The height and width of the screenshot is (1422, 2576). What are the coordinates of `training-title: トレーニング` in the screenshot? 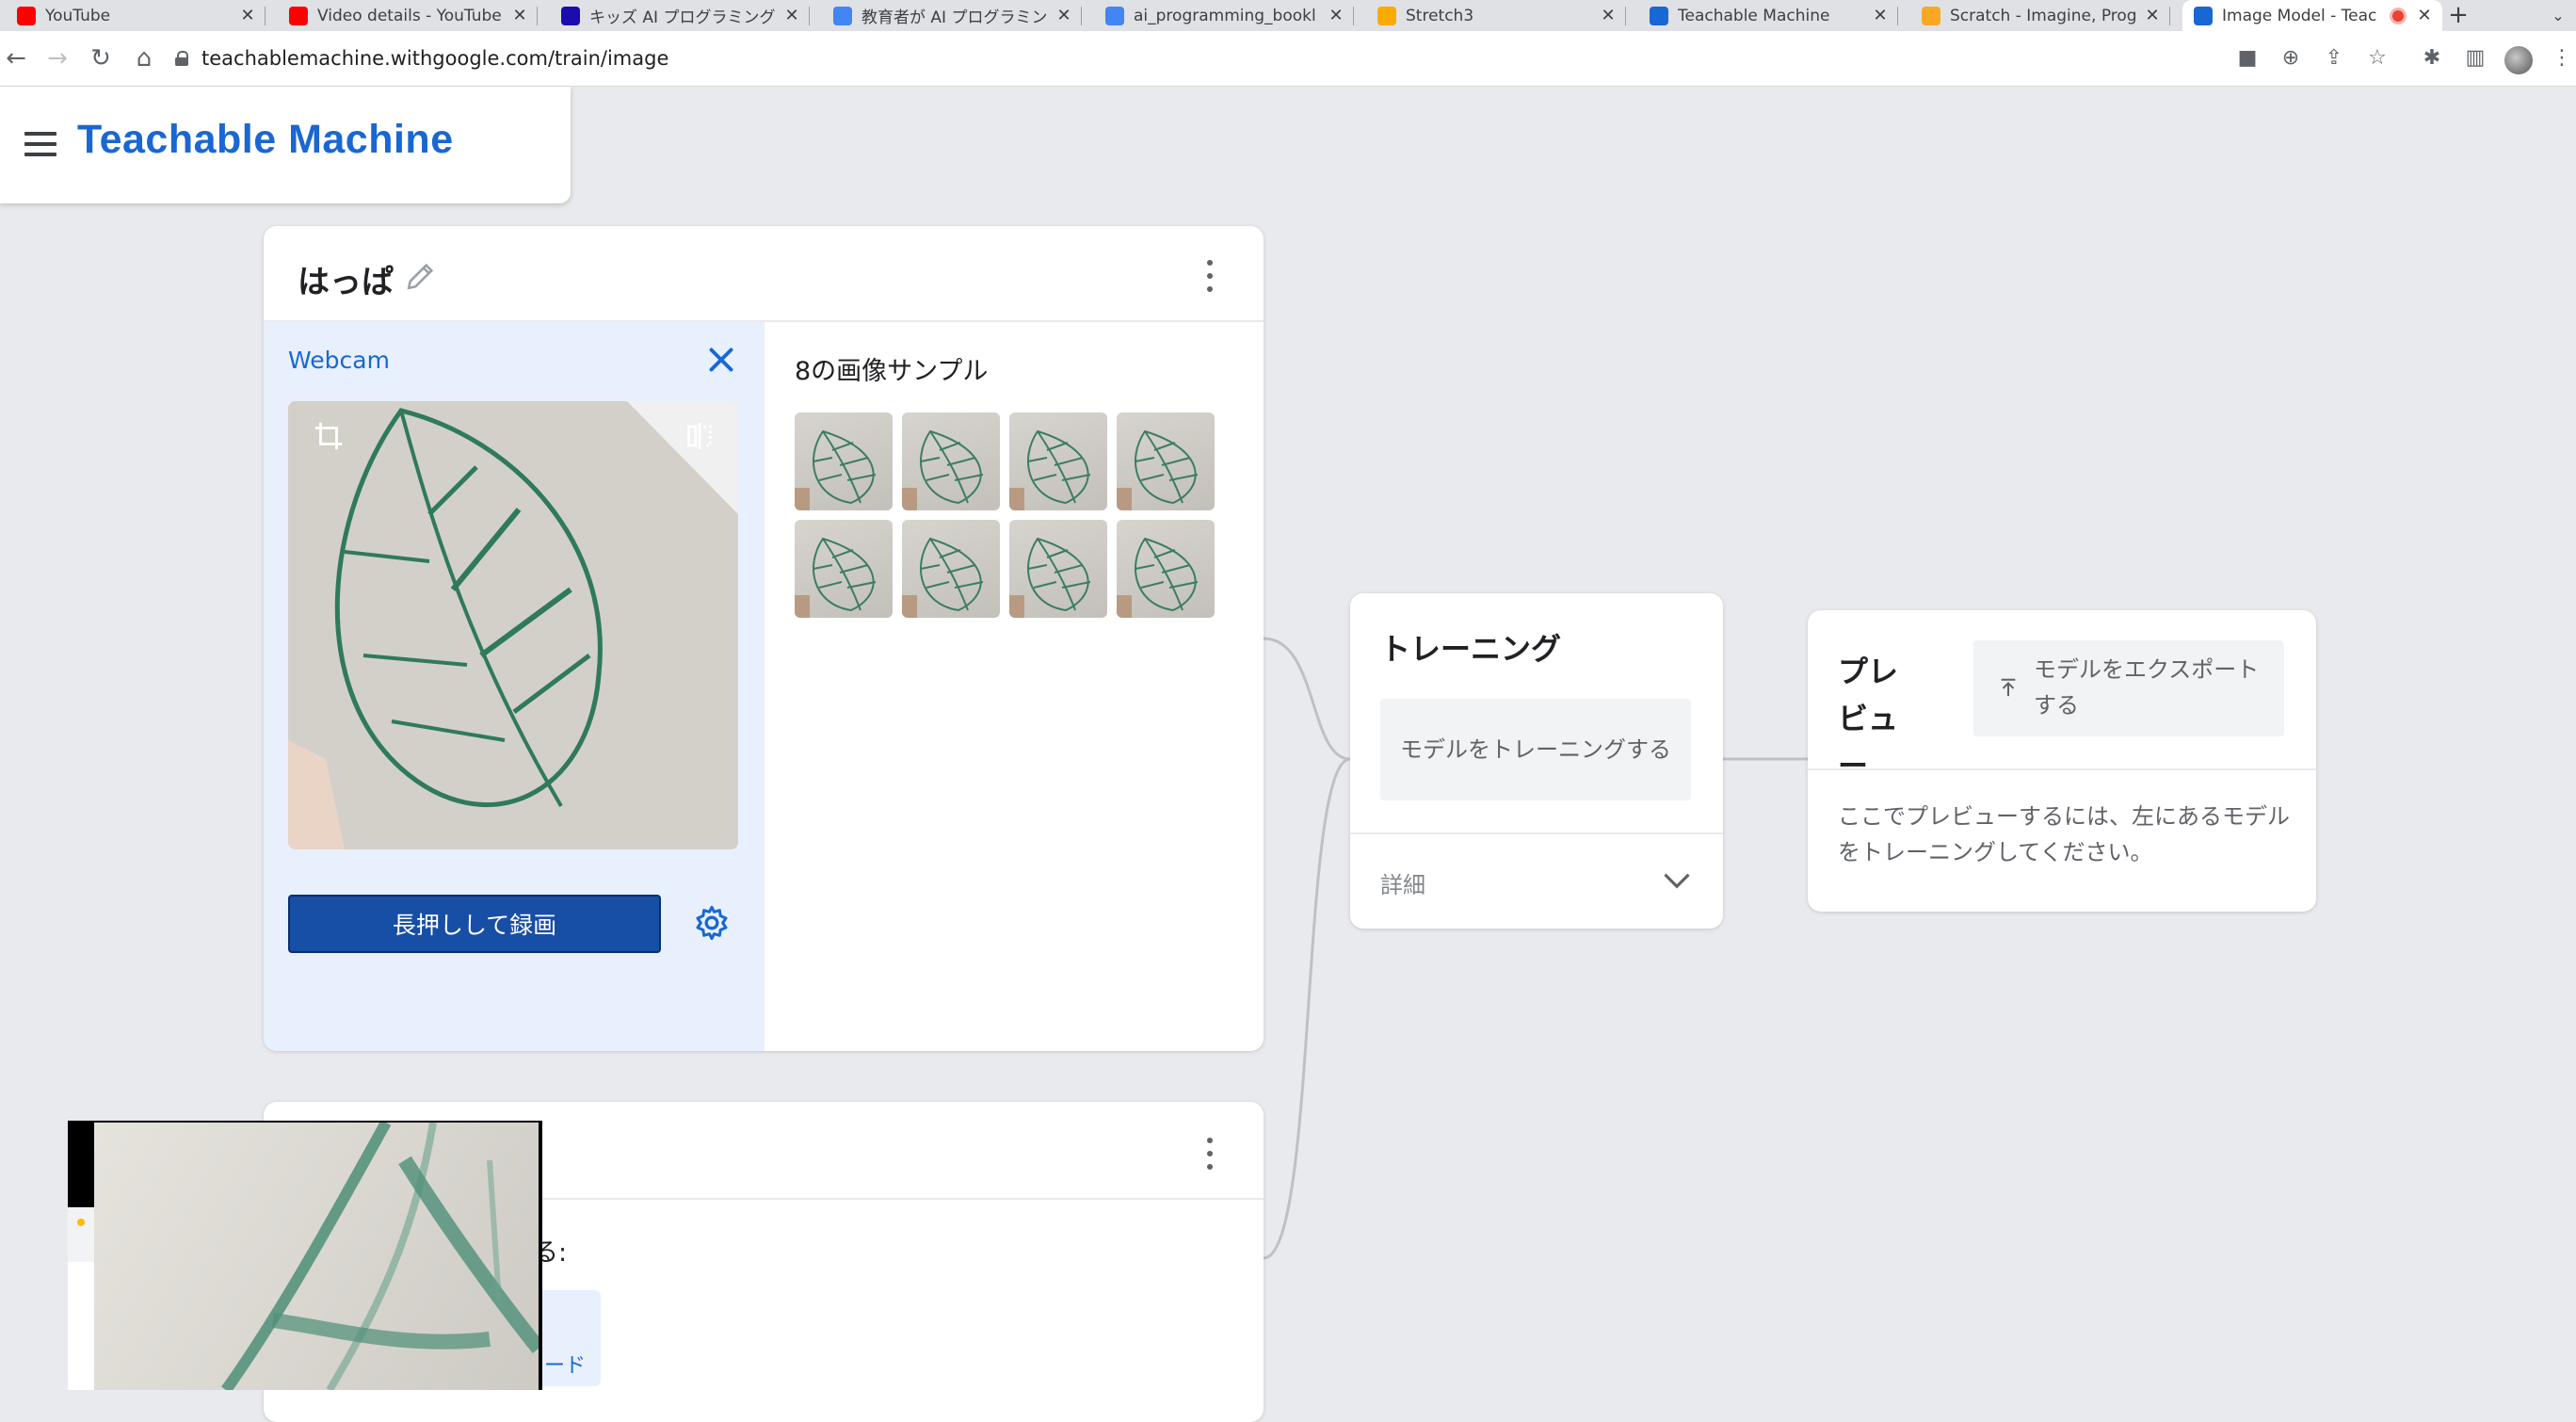 It's located at (1471, 649).